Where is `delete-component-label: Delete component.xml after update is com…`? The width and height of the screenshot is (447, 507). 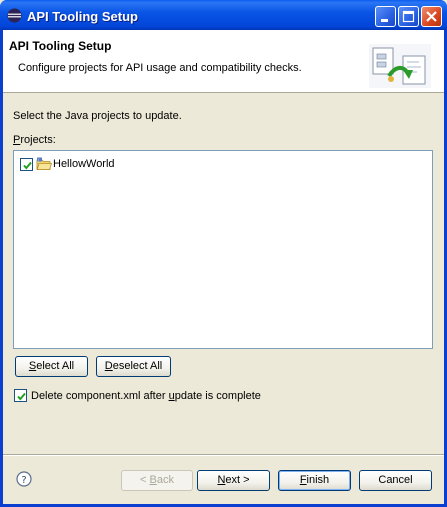 delete-component-label: Delete component.xml after update is com… is located at coordinates (146, 396).